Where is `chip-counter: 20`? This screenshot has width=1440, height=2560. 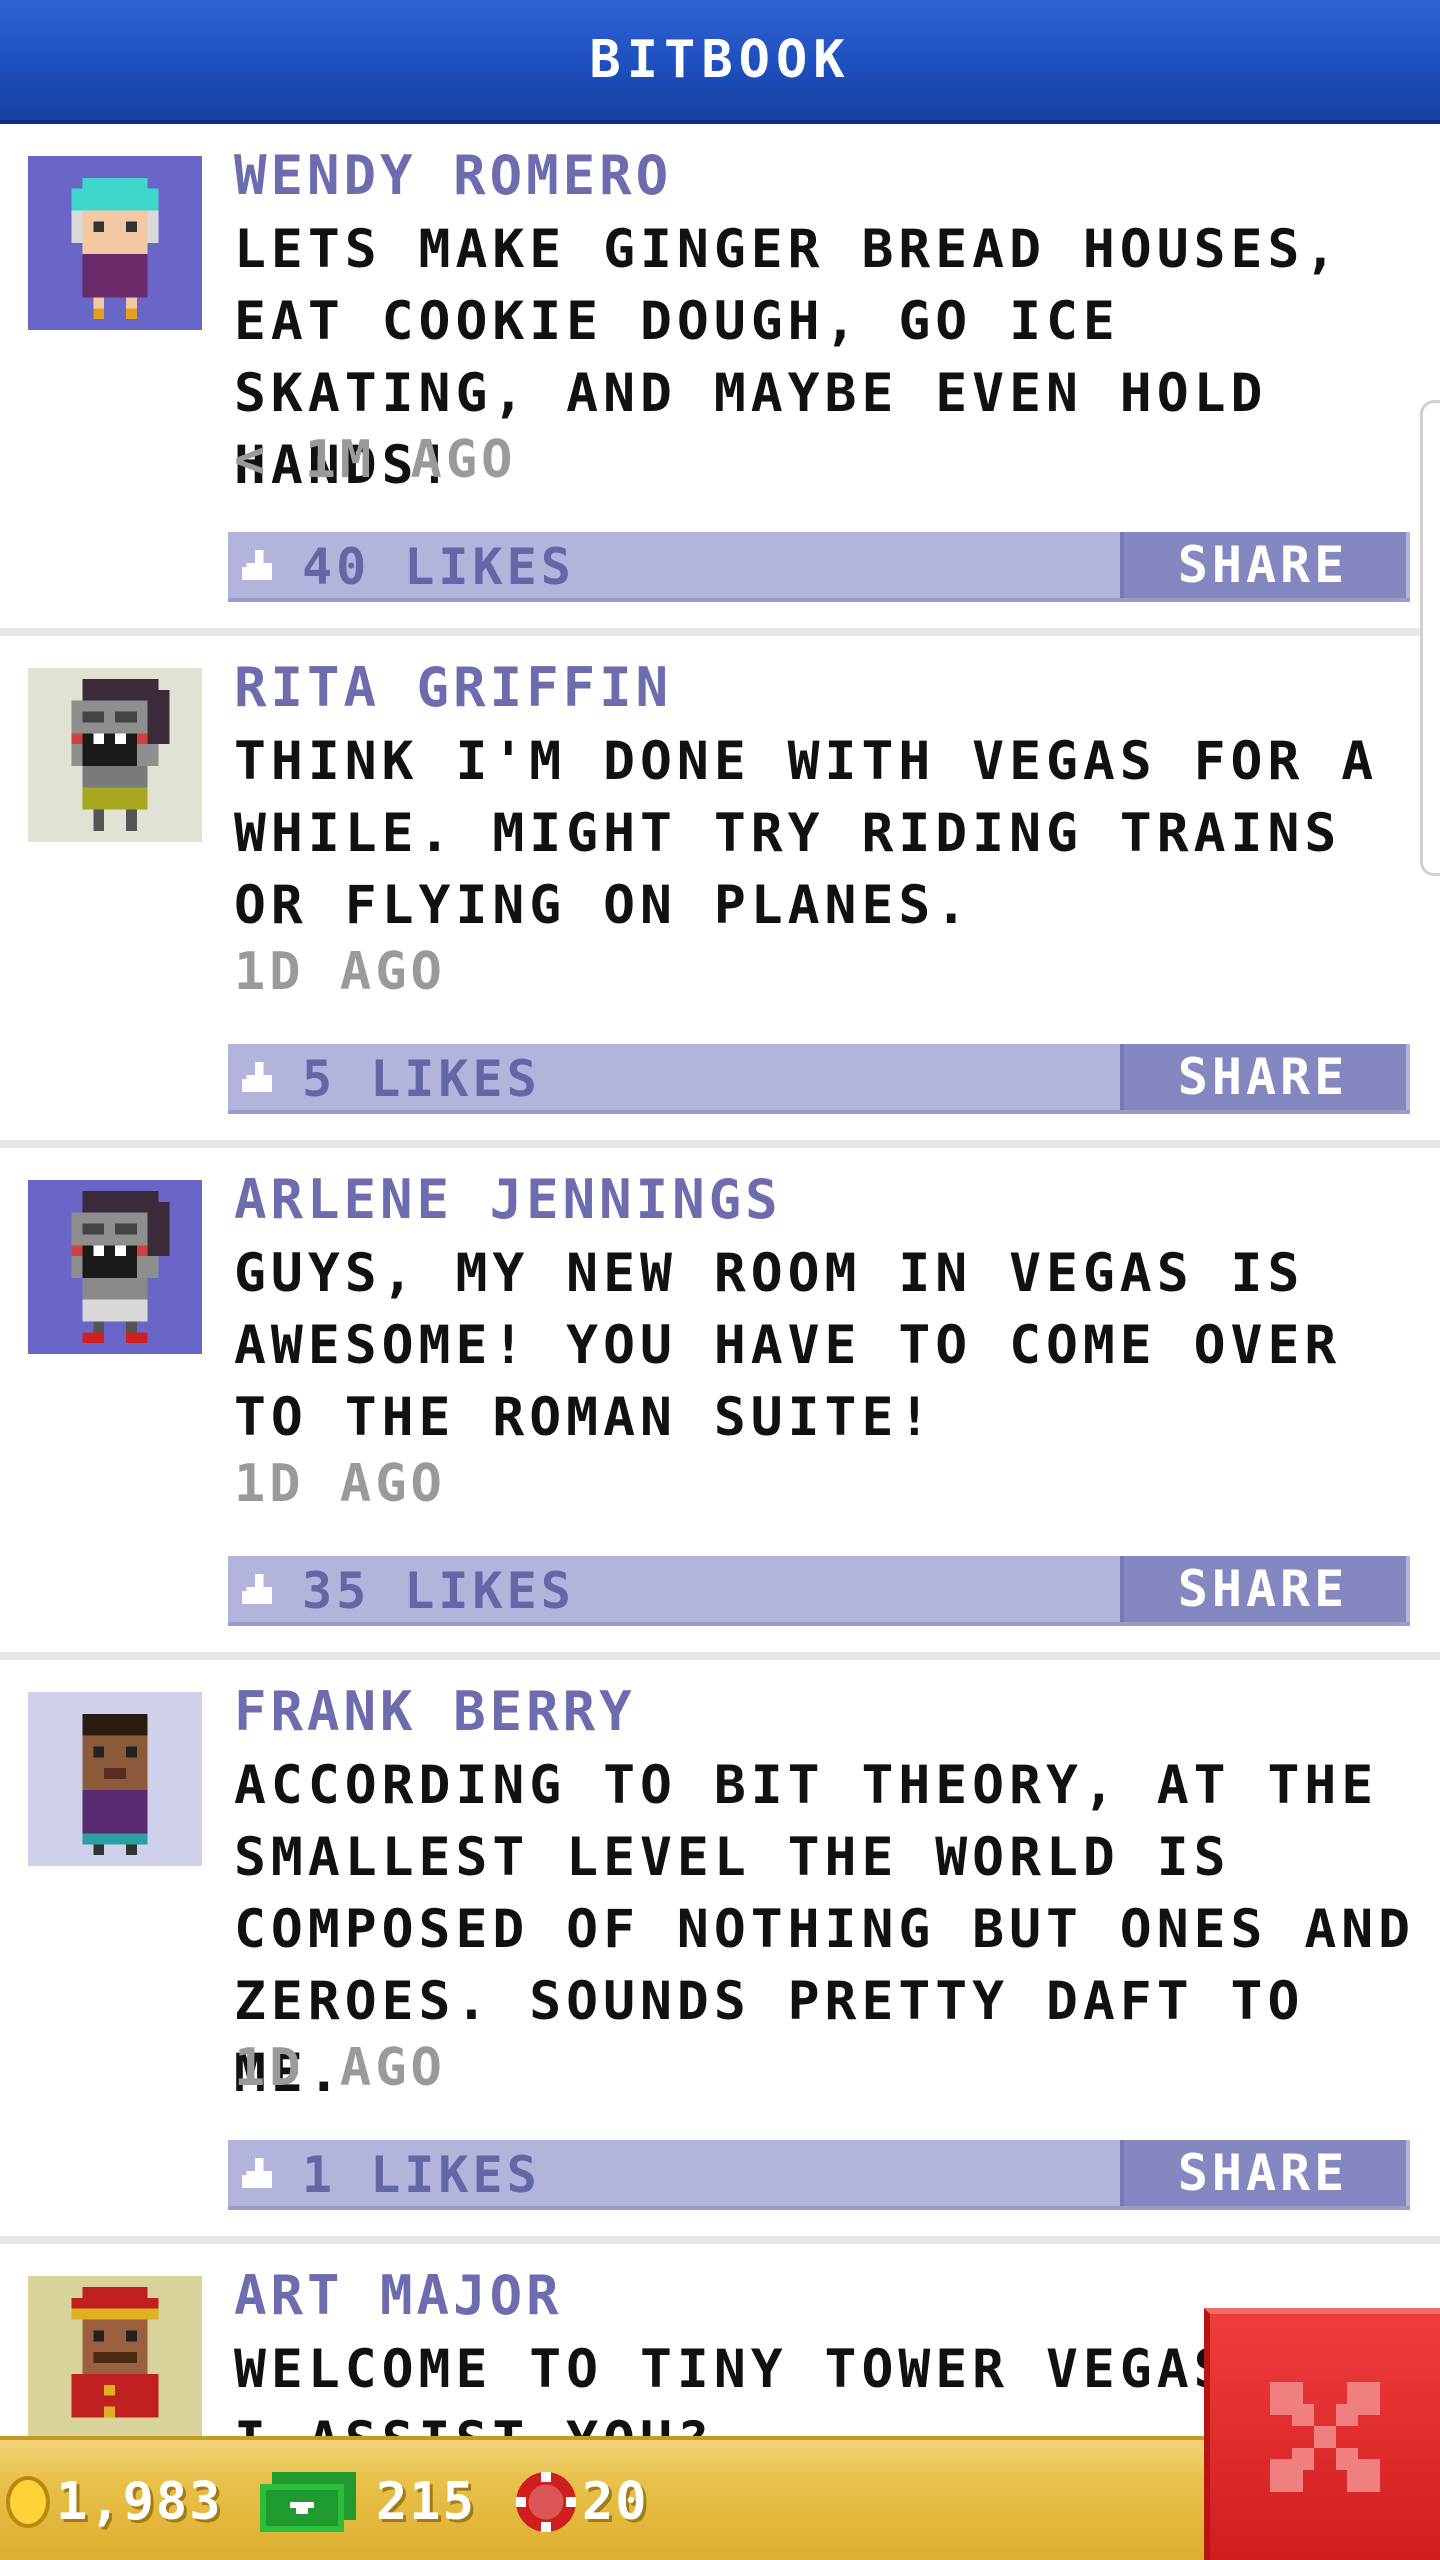 chip-counter: 20 is located at coordinates (582, 2500).